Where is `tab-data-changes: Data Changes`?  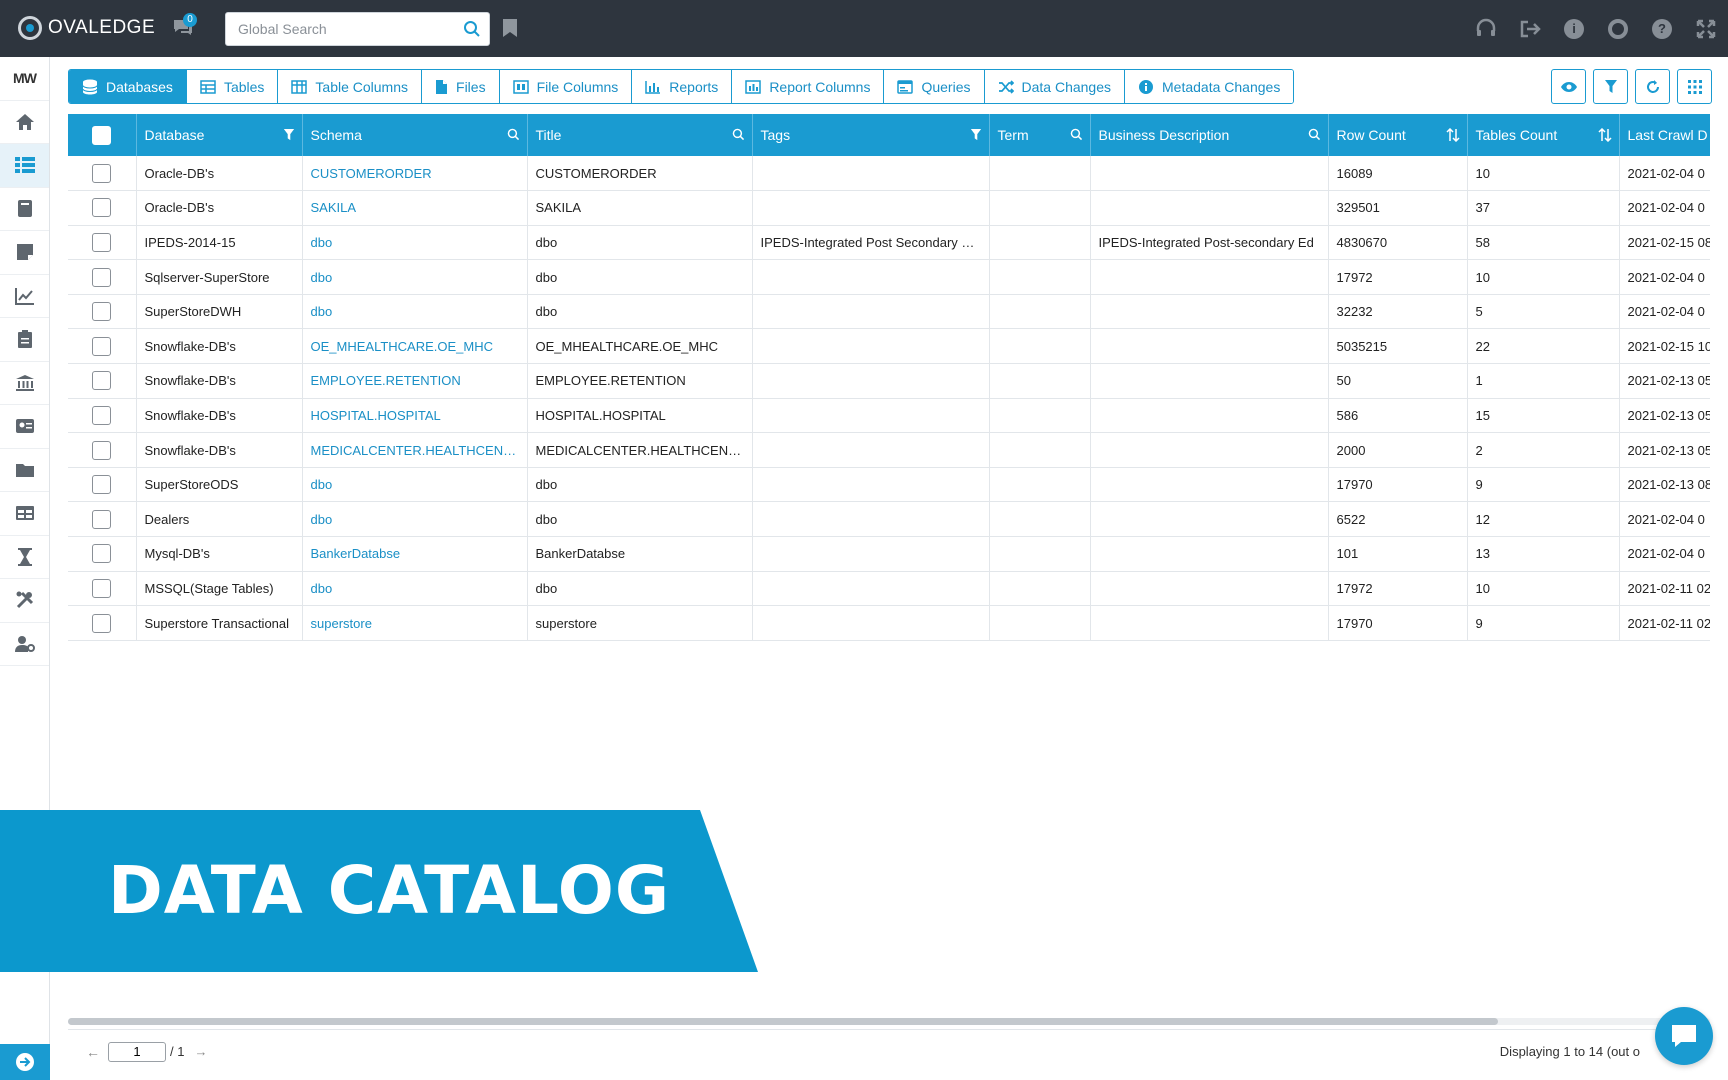
tab-data-changes: Data Changes is located at coordinates (1055, 86).